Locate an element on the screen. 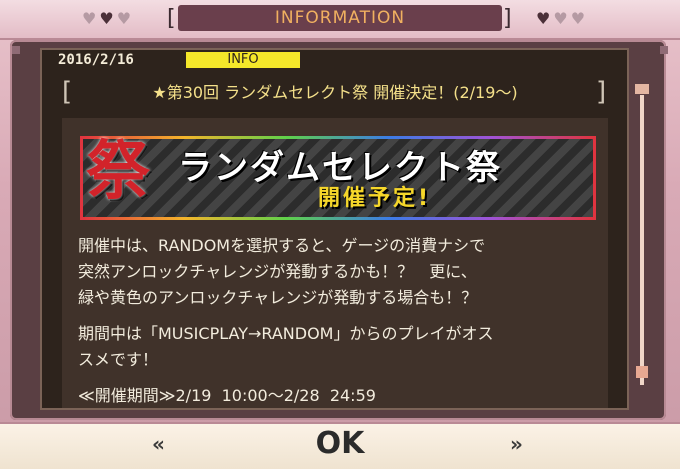 The image size is (680, 469). hearts-left: ♥♥♥ is located at coordinates (108, 18).